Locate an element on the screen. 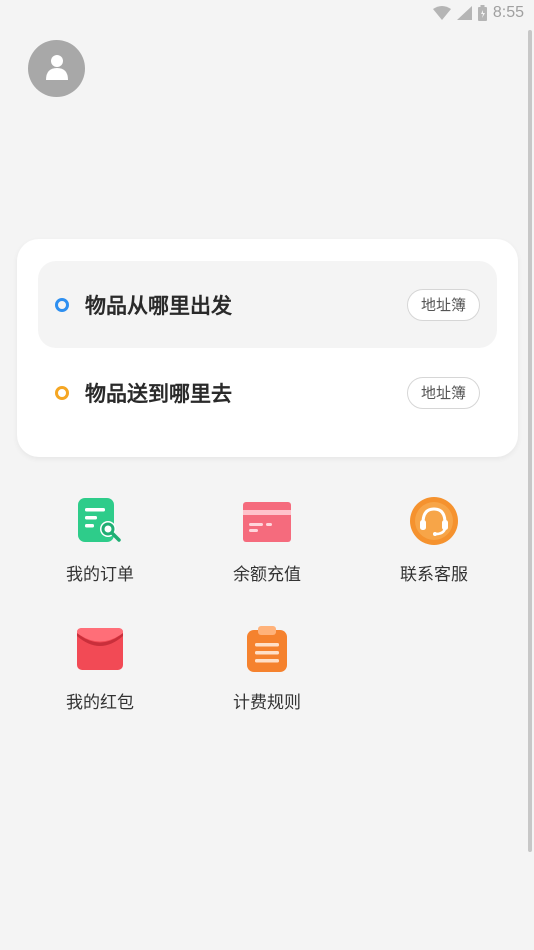 Image resolution: width=534 pixels, height=950 pixels. from-address-book-button: 地址簿 is located at coordinates (443, 304).